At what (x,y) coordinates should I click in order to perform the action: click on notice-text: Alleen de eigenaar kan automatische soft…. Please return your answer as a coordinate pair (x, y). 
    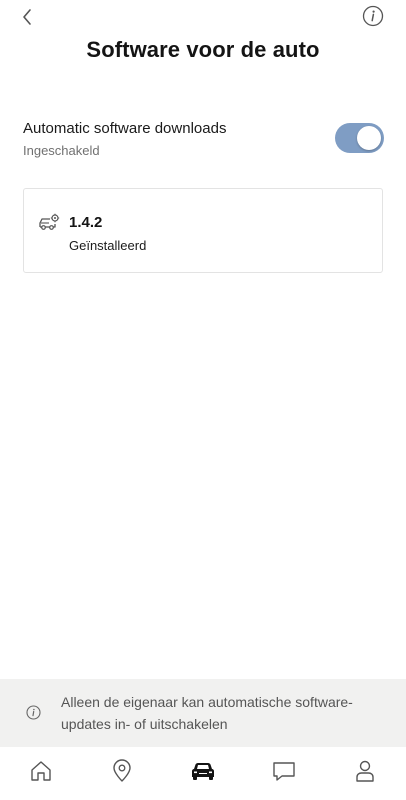
    Looking at the image, I should click on (207, 713).